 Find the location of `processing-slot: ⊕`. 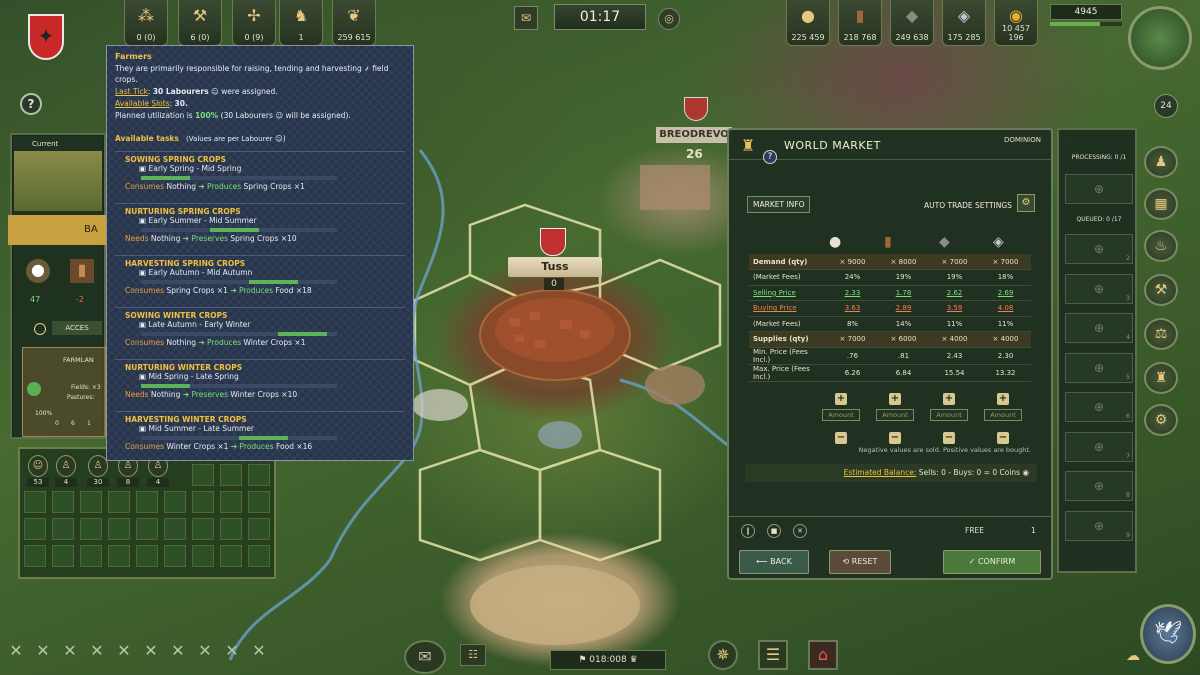

processing-slot: ⊕ is located at coordinates (1099, 189).